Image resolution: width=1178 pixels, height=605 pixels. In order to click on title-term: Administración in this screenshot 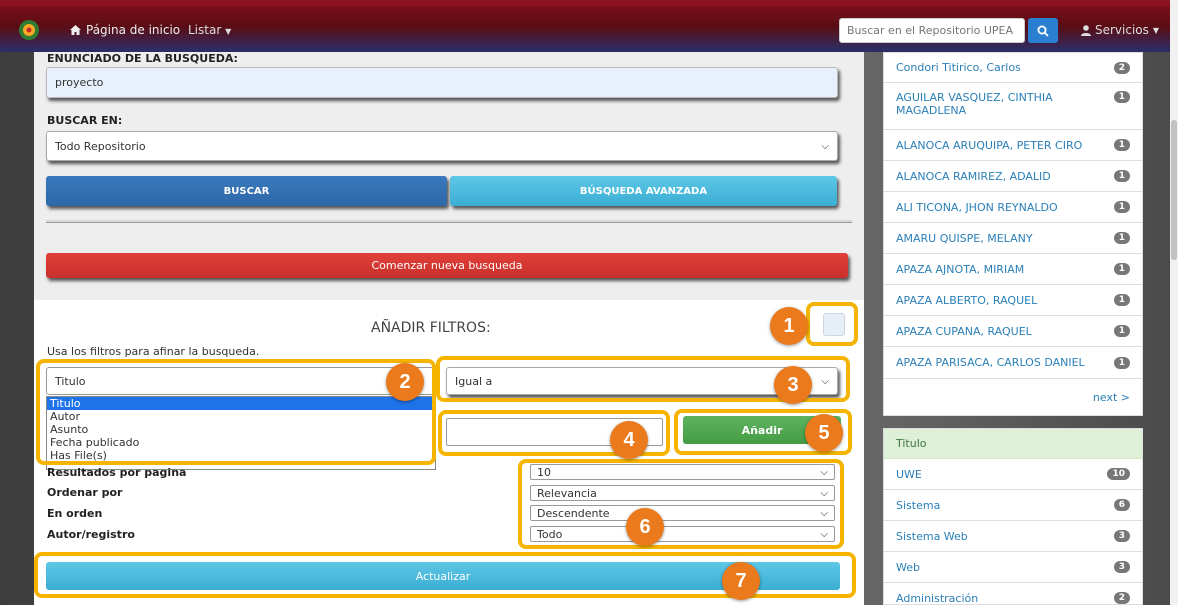, I will do `click(937, 598)`.